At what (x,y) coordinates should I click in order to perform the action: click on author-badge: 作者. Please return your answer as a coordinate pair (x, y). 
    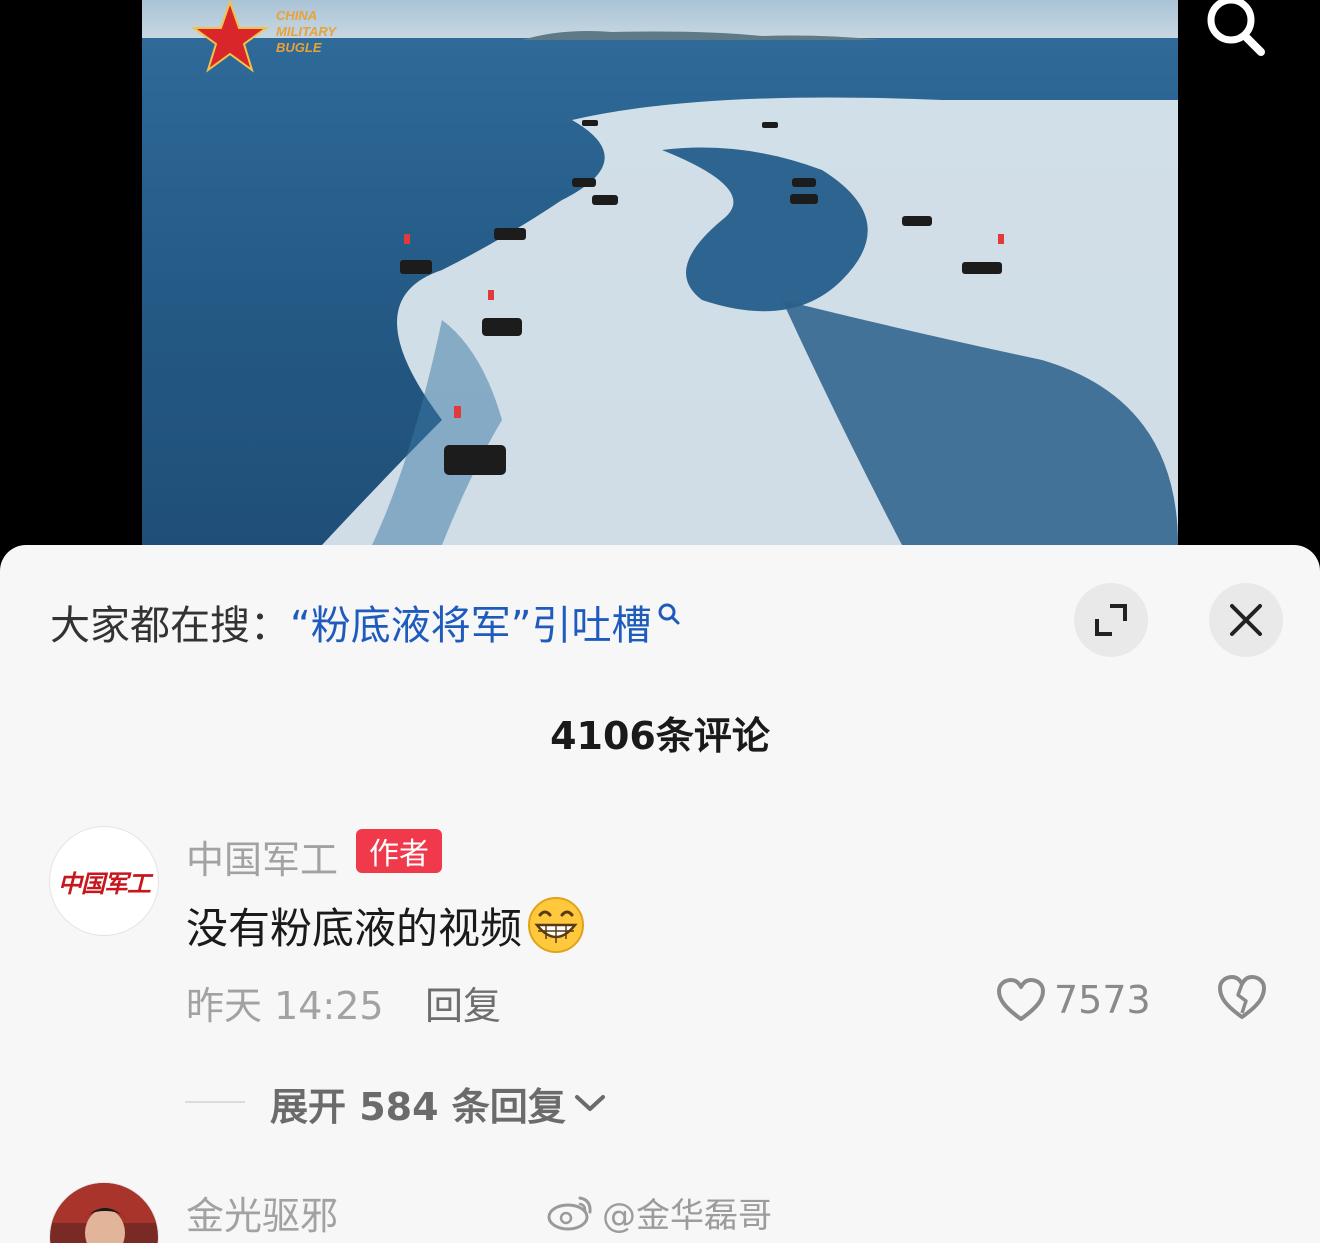
    Looking at the image, I should click on (399, 851).